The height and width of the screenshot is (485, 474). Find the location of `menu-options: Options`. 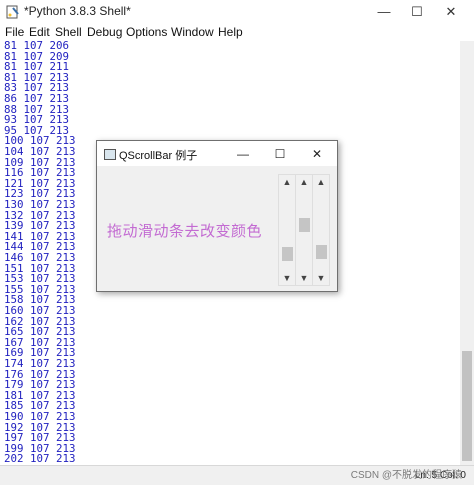

menu-options: Options is located at coordinates (146, 32).